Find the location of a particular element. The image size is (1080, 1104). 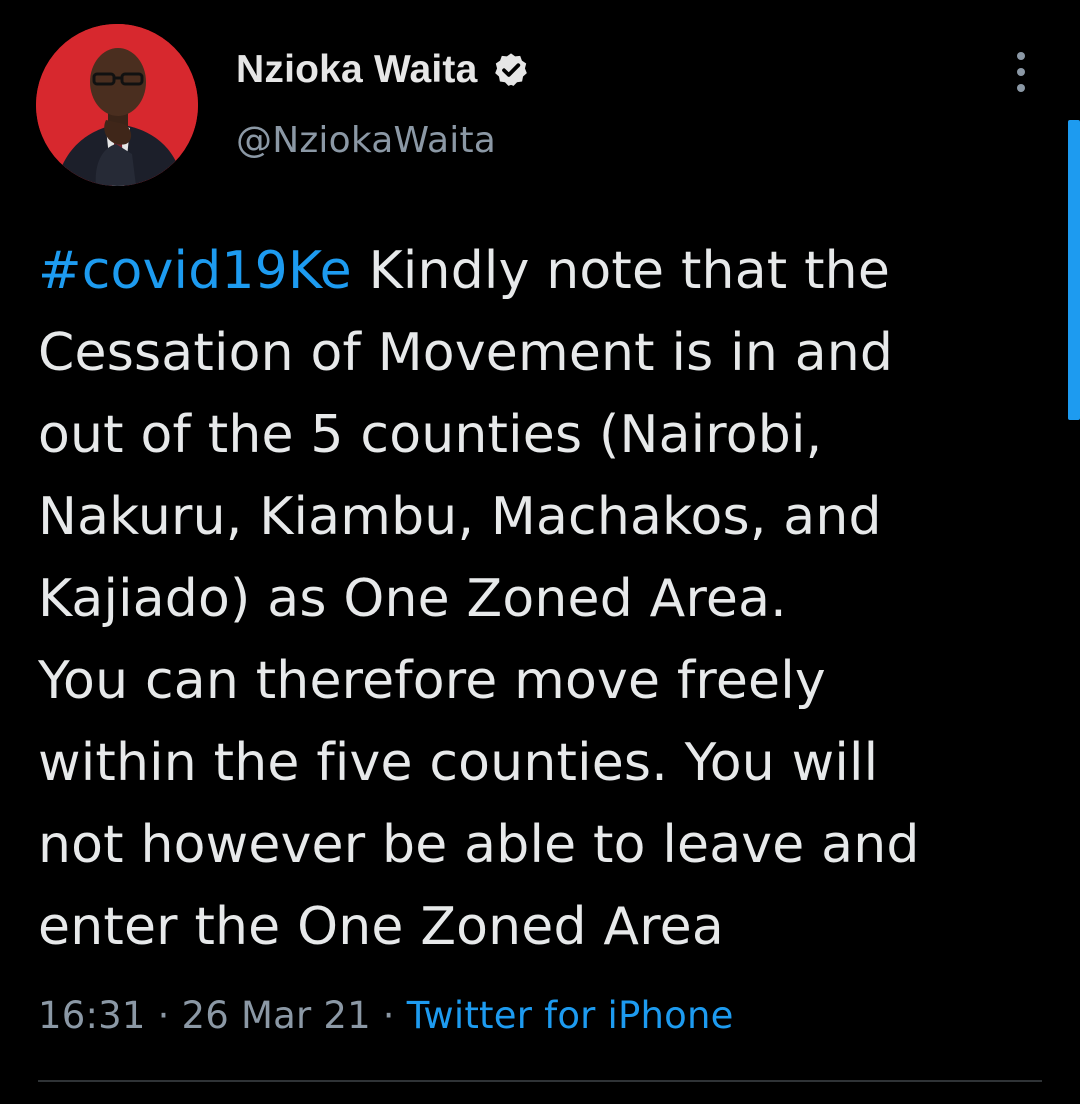

author-name-row: Nzioka Waita is located at coordinates (383, 70).